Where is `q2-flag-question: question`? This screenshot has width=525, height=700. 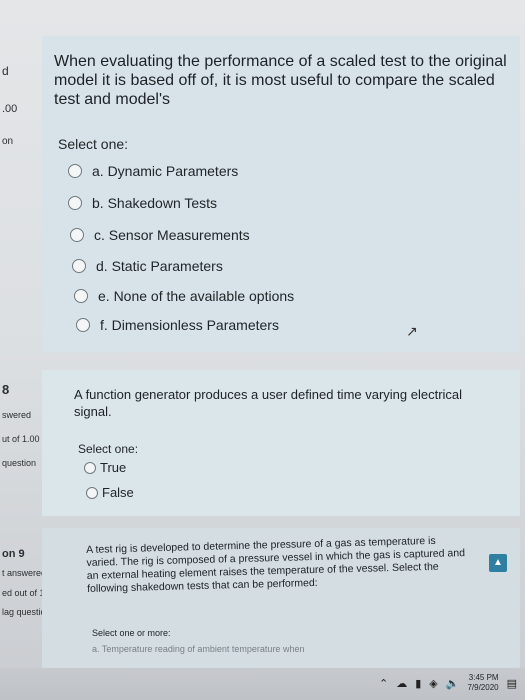
q2-flag-question: question is located at coordinates (19, 463).